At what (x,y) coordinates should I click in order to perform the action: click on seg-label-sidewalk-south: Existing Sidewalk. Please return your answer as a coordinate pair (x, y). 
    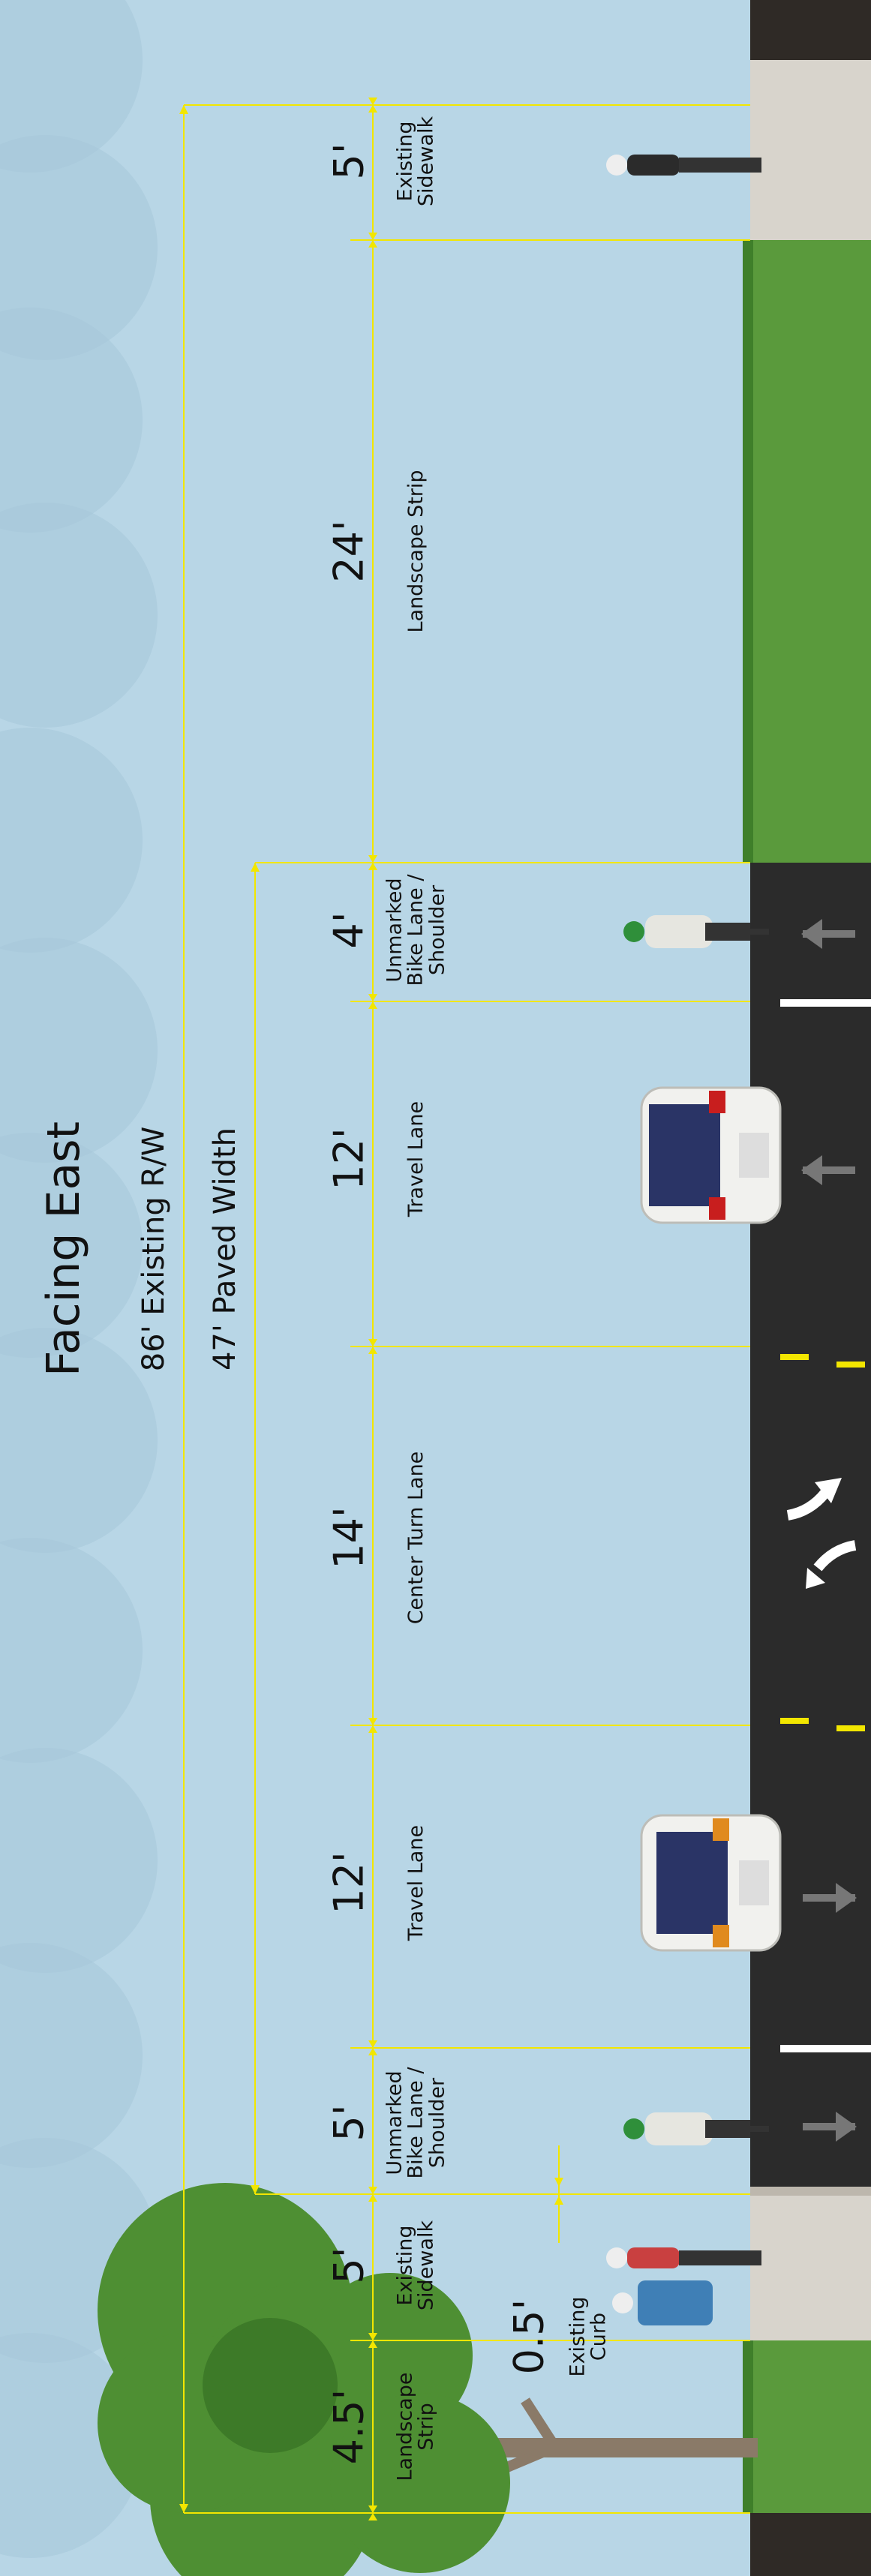
    Looking at the image, I should click on (415, 2265).